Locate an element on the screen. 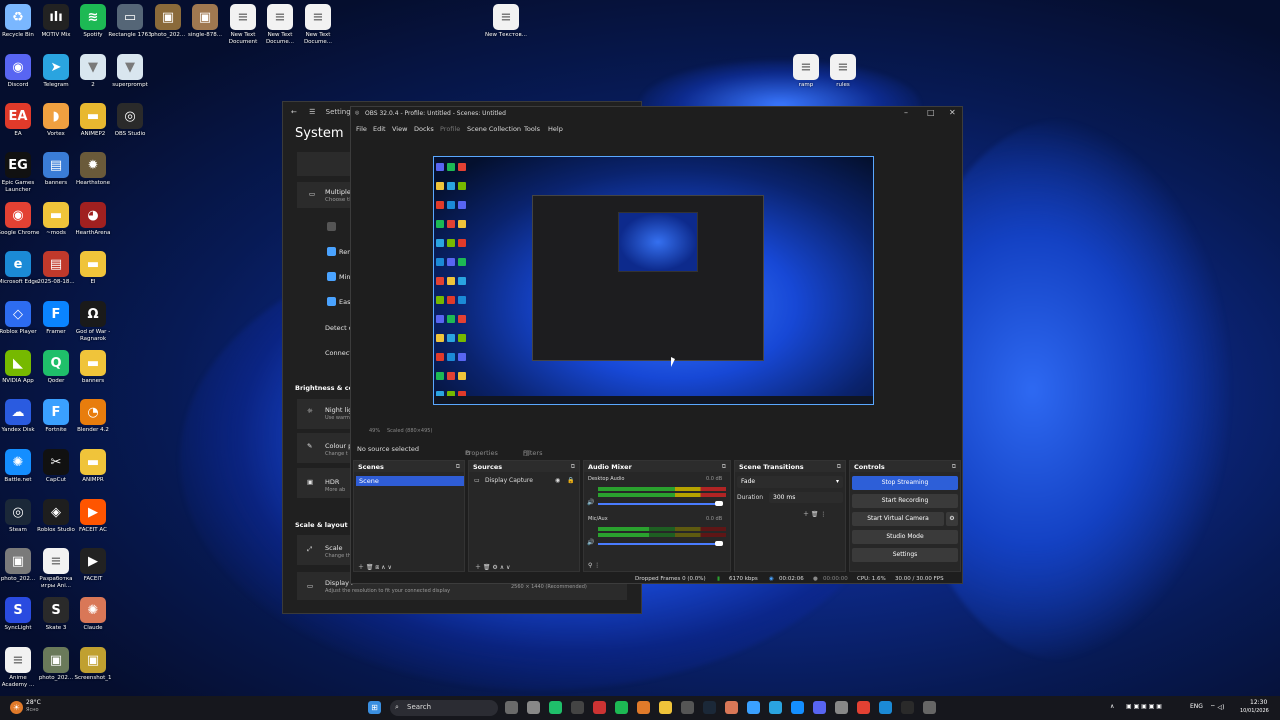 Image resolution: width=1280 pixels, height=720 pixels. desktop-icon: ▣ Screenshot_1 is located at coordinates (93, 664).